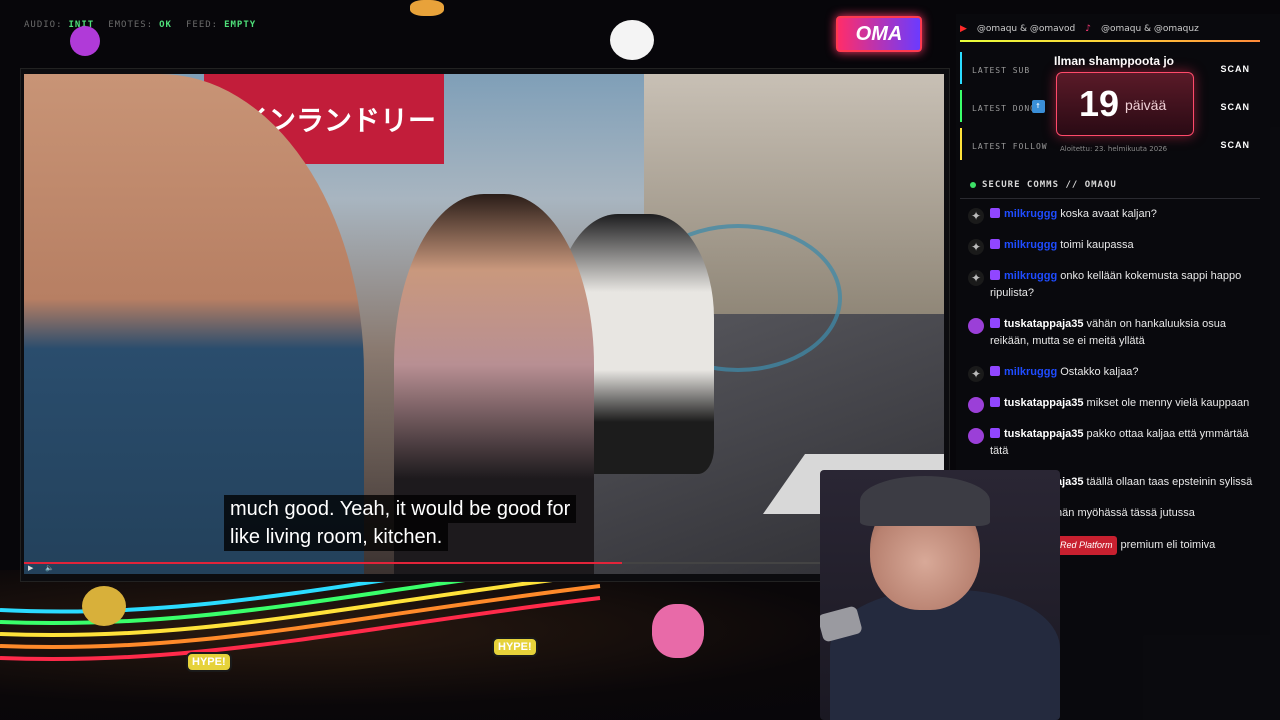 This screenshot has width=1280, height=720. I want to click on status-item-emotes: EMOTES: OK, so click(140, 25).